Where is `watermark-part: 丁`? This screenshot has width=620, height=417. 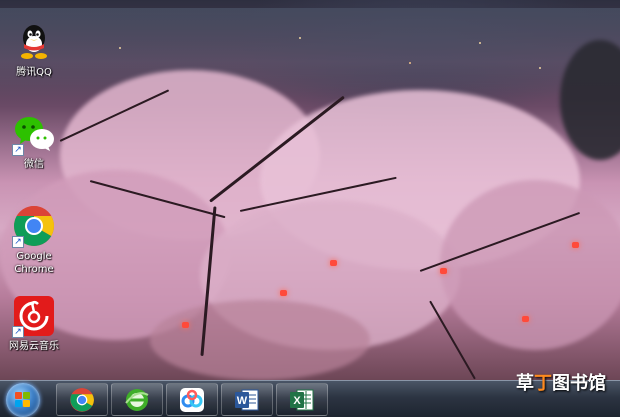
watermark-part: 丁 is located at coordinates (543, 383).